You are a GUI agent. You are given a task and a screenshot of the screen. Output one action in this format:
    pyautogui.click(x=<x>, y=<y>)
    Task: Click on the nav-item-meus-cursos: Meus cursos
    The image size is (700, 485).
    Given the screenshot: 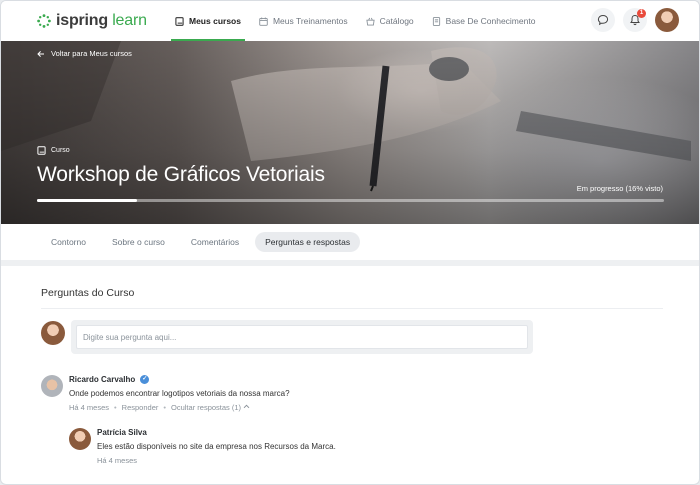 What is the action you would take?
    pyautogui.click(x=208, y=21)
    